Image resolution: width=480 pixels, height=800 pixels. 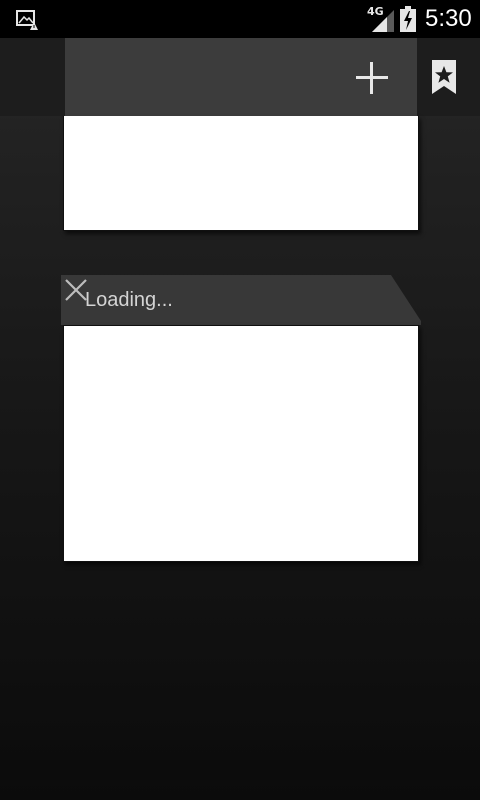 What do you see at coordinates (372, 78) in the screenshot?
I see `plus-icon` at bounding box center [372, 78].